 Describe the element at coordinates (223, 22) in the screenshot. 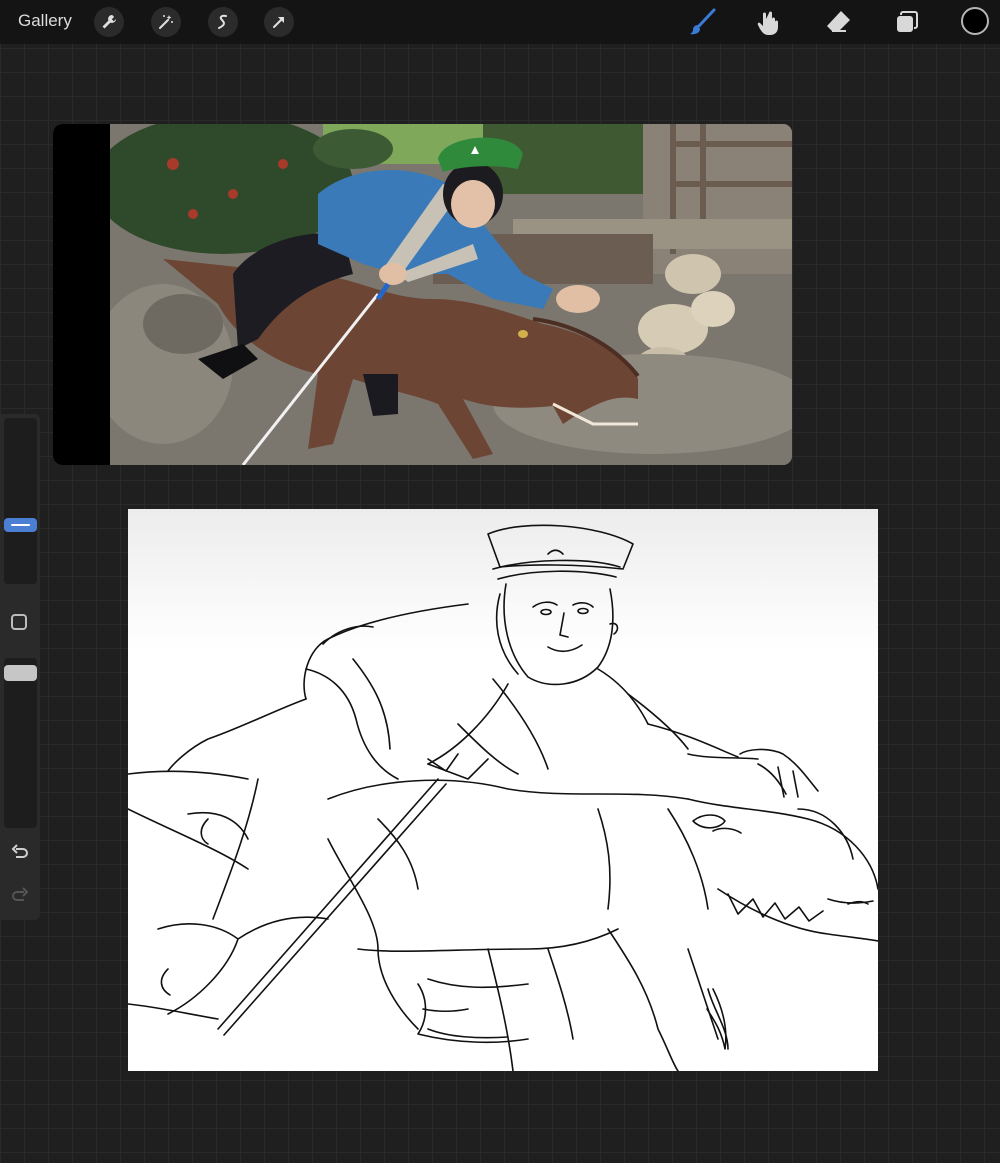

I see `selection-icon` at that location.